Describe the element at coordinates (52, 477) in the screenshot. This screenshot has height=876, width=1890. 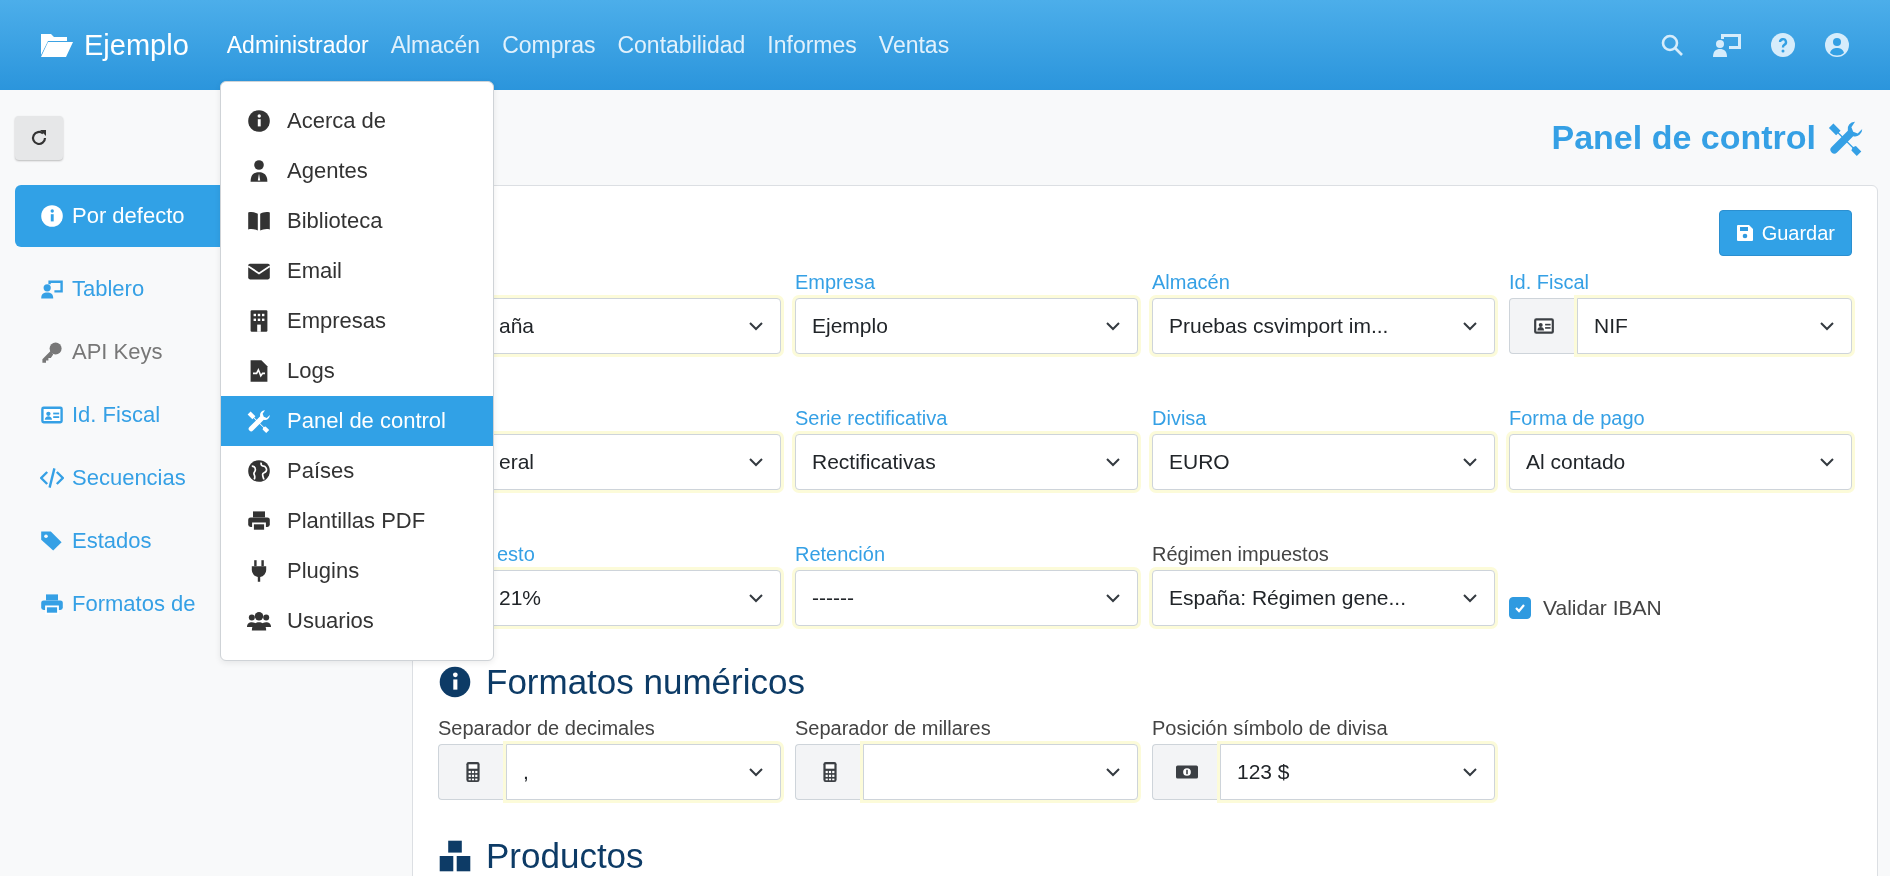
I see `code-icon` at that location.